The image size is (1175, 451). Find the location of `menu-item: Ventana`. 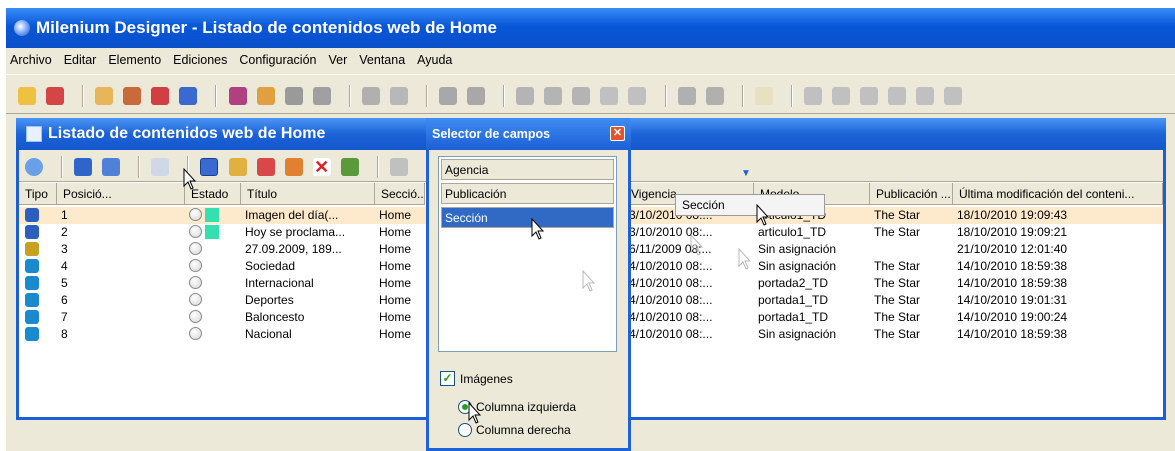

menu-item: Ventana is located at coordinates (382, 60).